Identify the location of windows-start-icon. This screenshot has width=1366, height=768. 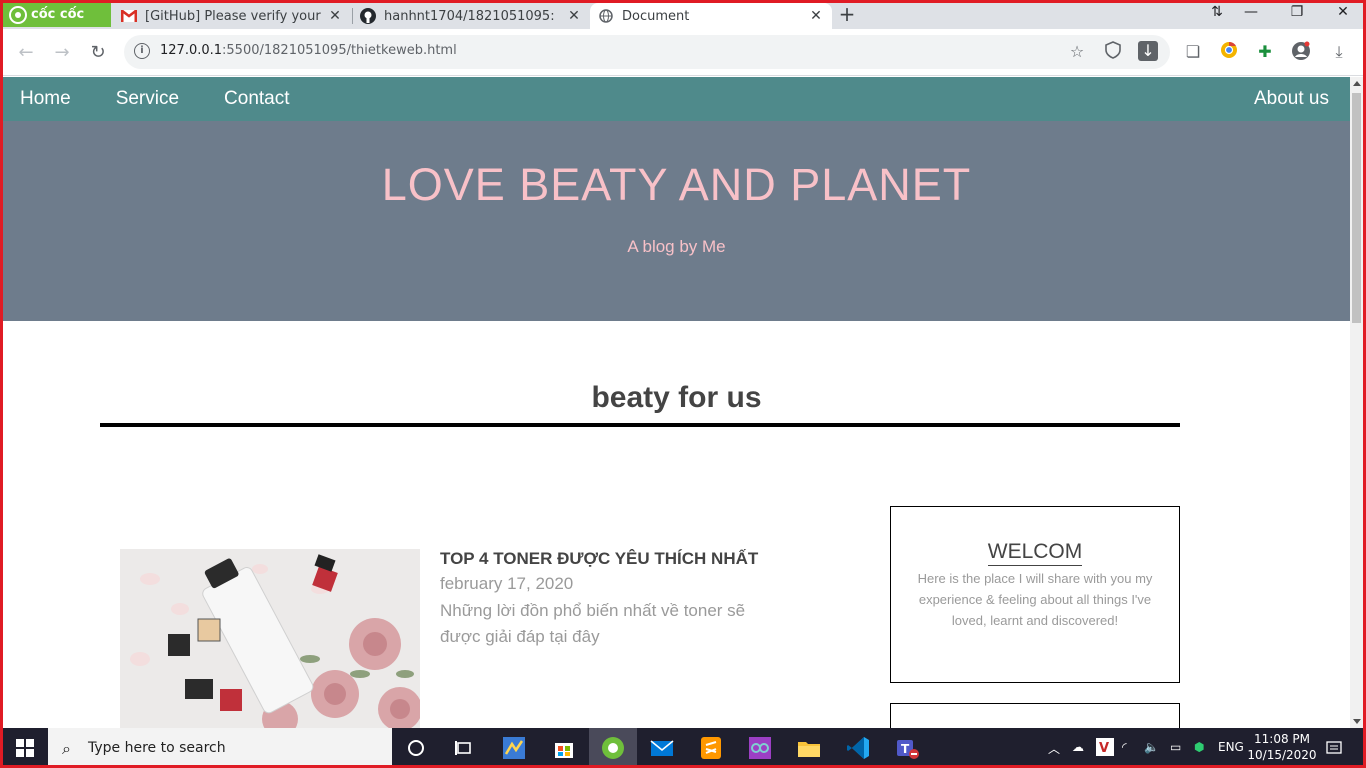
(25, 748).